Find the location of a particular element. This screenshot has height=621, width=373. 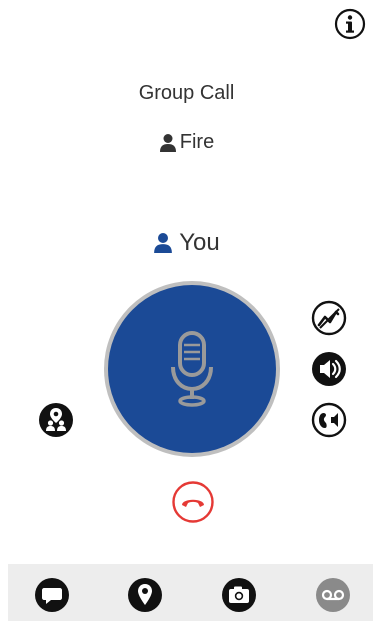

chat-button is located at coordinates (52, 595).